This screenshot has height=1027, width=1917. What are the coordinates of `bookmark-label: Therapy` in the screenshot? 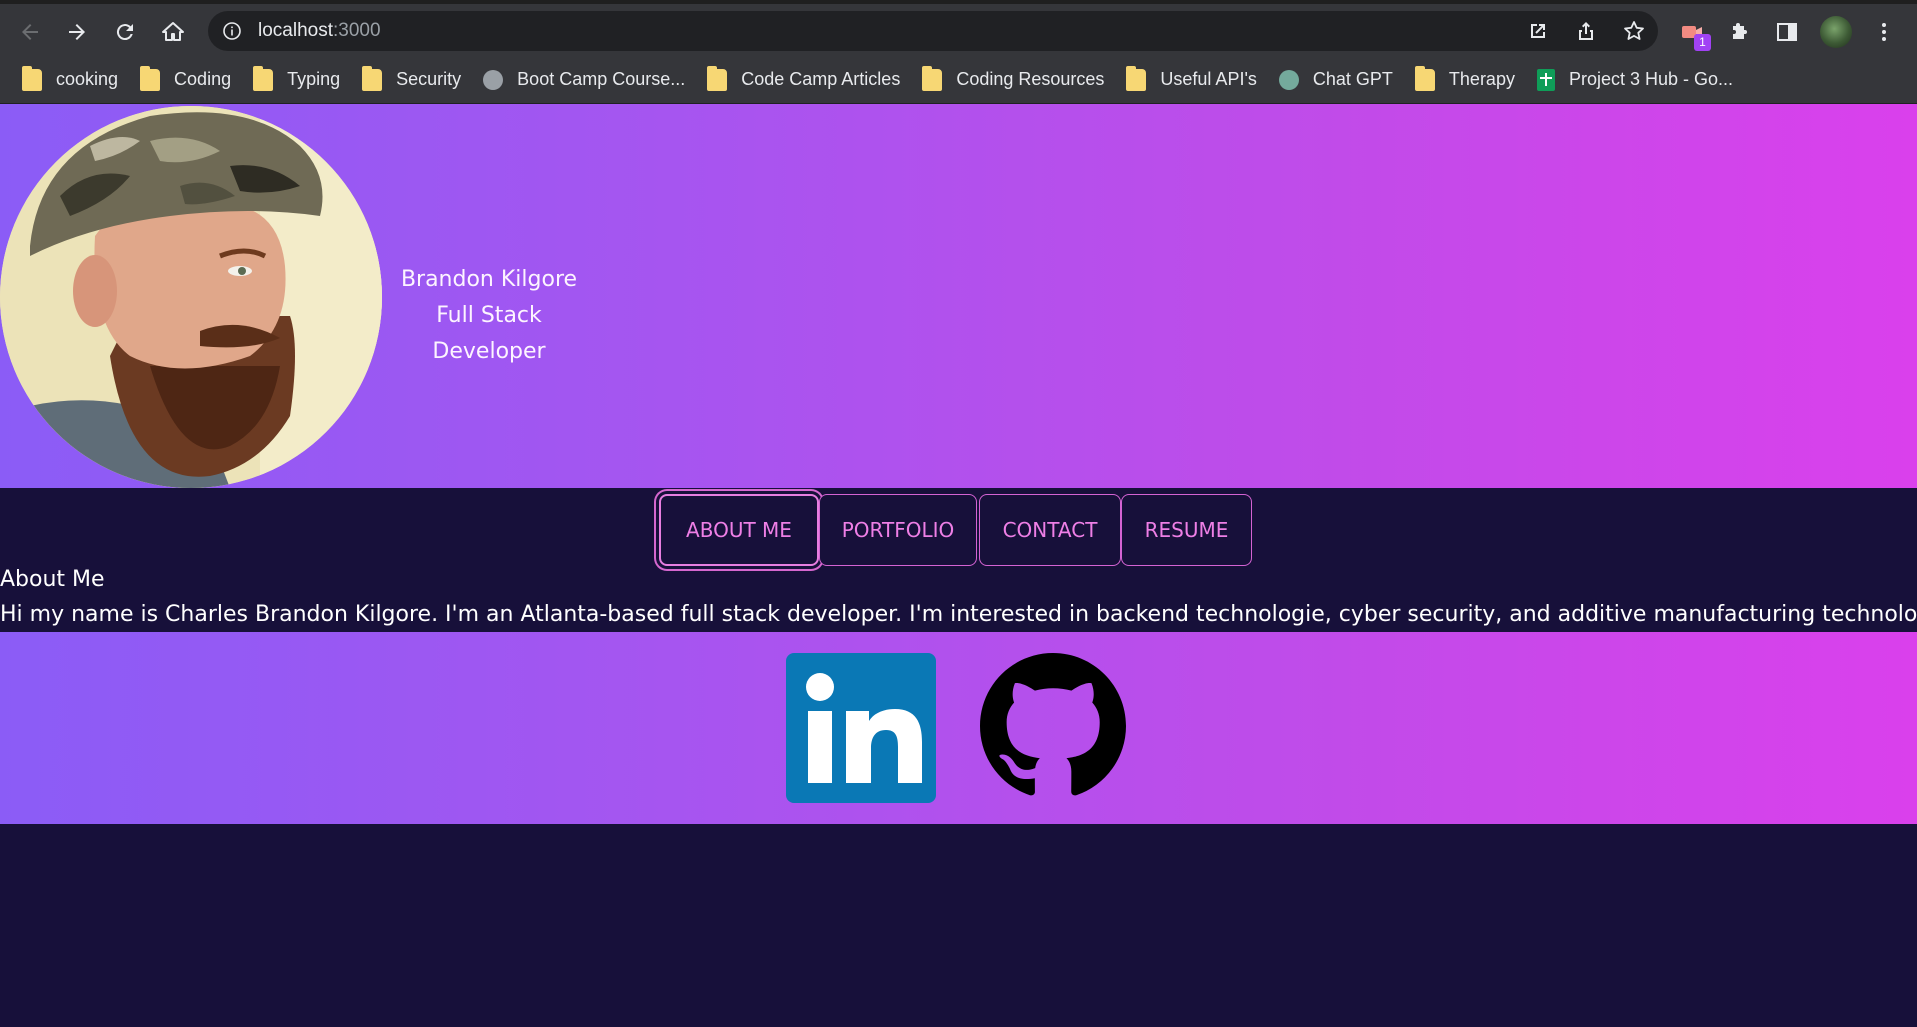 It's located at (1481, 79).